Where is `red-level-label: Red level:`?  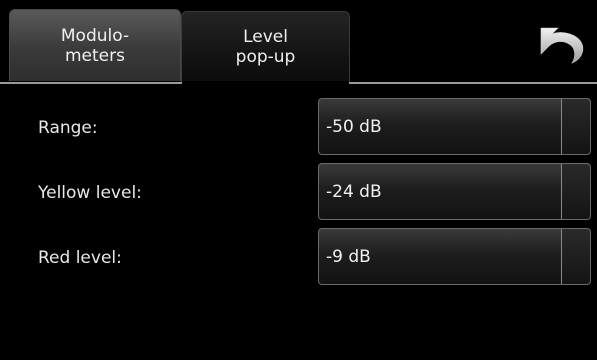
red-level-label: Red level: is located at coordinates (80, 258).